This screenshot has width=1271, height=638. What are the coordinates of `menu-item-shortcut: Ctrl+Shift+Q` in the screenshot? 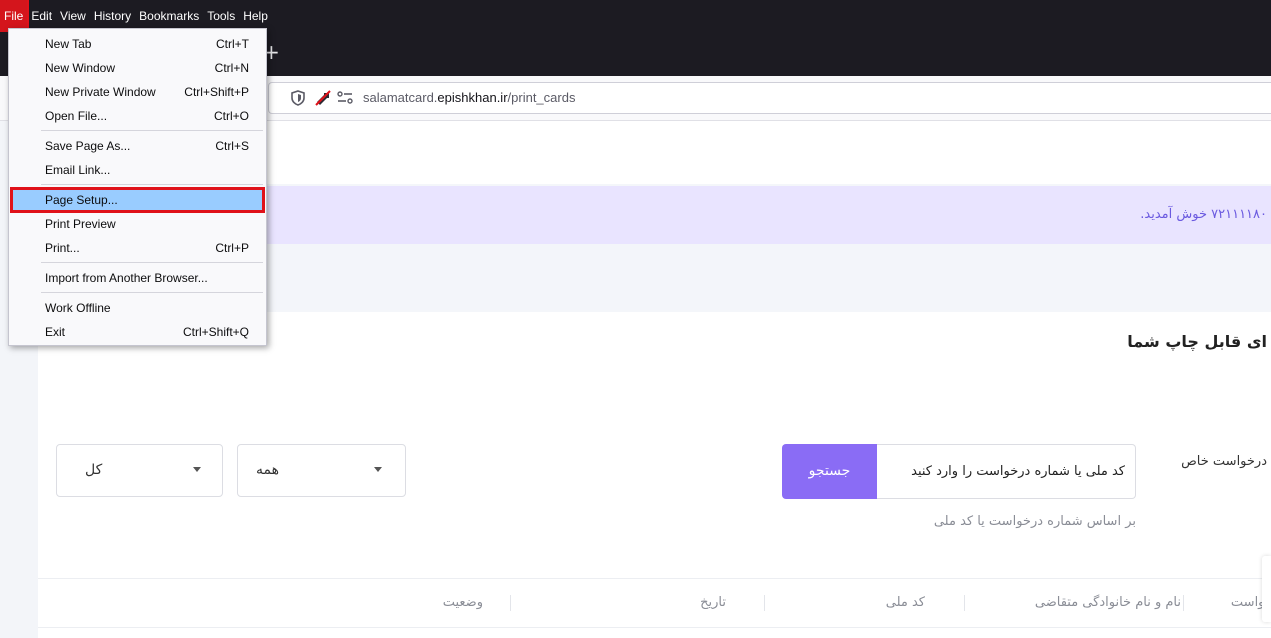 It's located at (215, 332).